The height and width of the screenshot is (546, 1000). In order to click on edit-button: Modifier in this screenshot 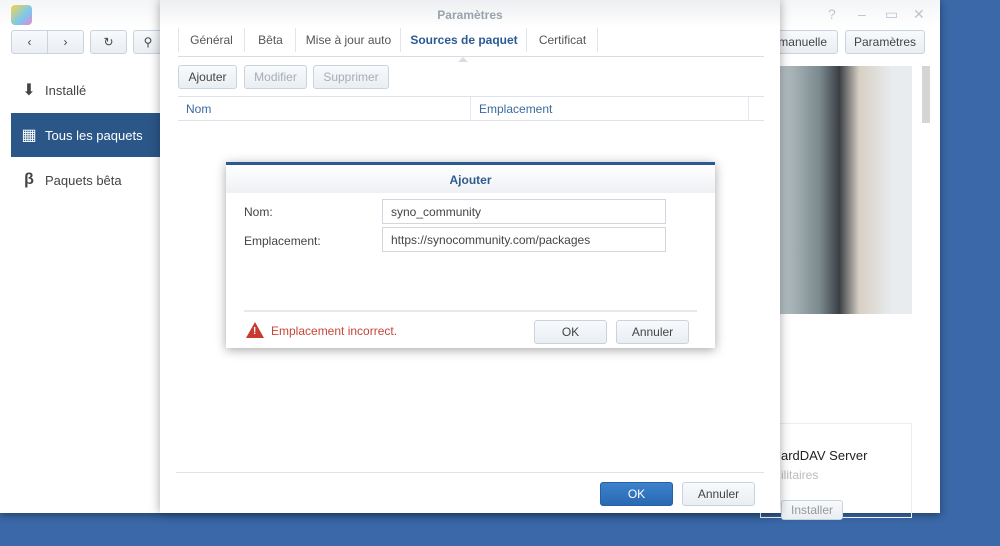, I will do `click(275, 77)`.